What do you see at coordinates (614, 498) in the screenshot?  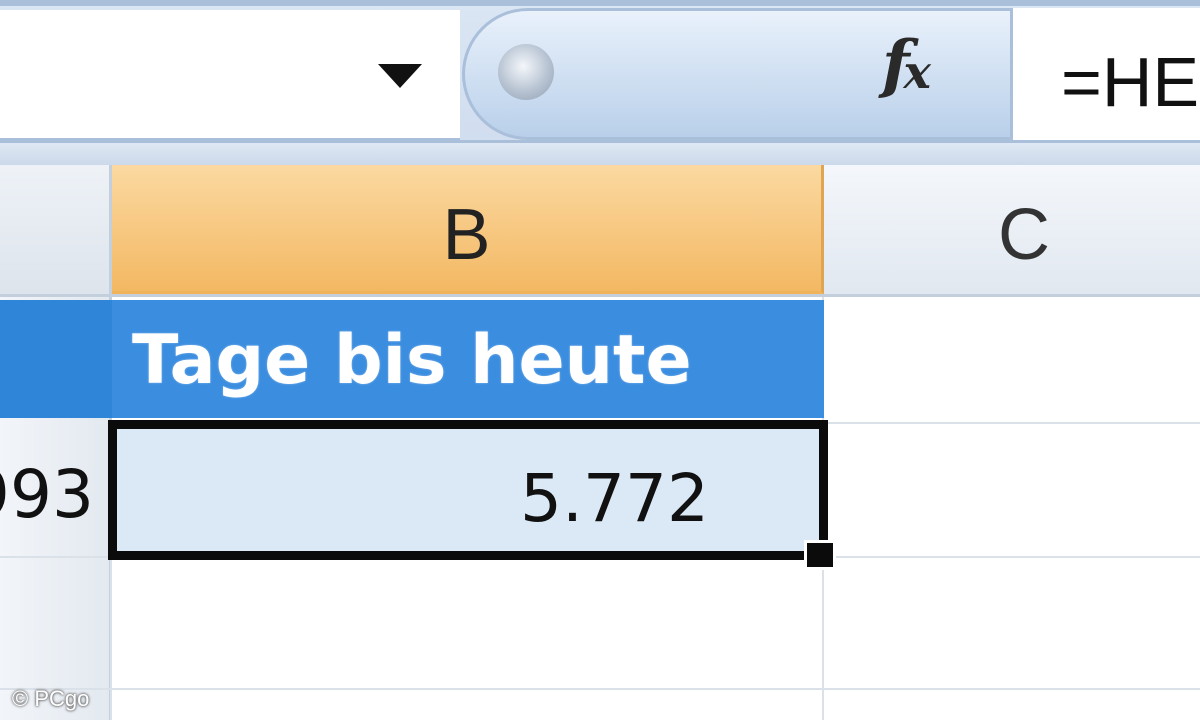 I see `cell-b3-text: 5.772` at bounding box center [614, 498].